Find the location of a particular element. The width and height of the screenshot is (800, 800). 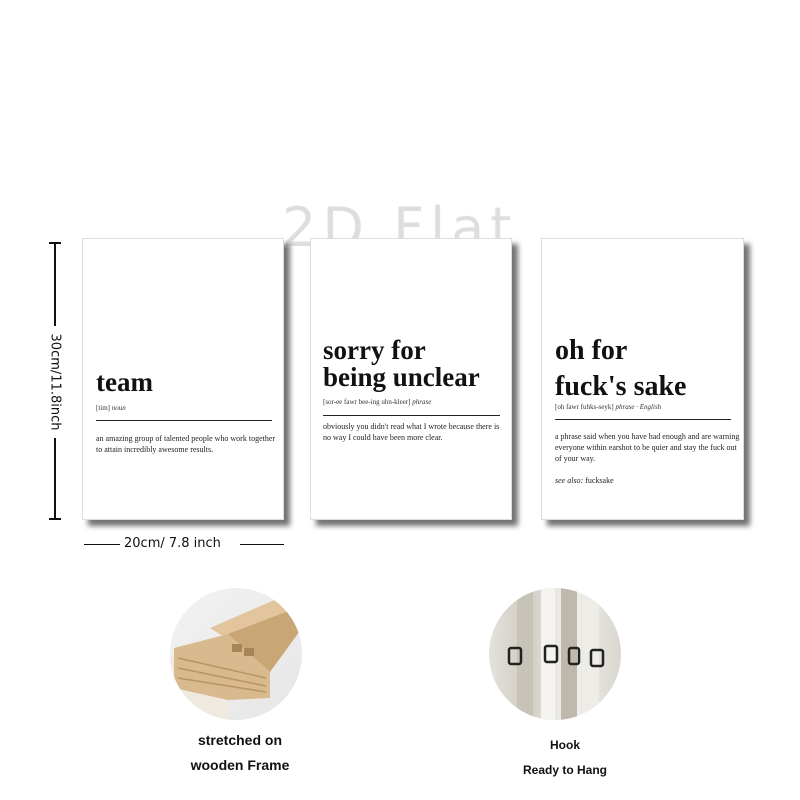

height-dimension-line-top is located at coordinates (55, 284).